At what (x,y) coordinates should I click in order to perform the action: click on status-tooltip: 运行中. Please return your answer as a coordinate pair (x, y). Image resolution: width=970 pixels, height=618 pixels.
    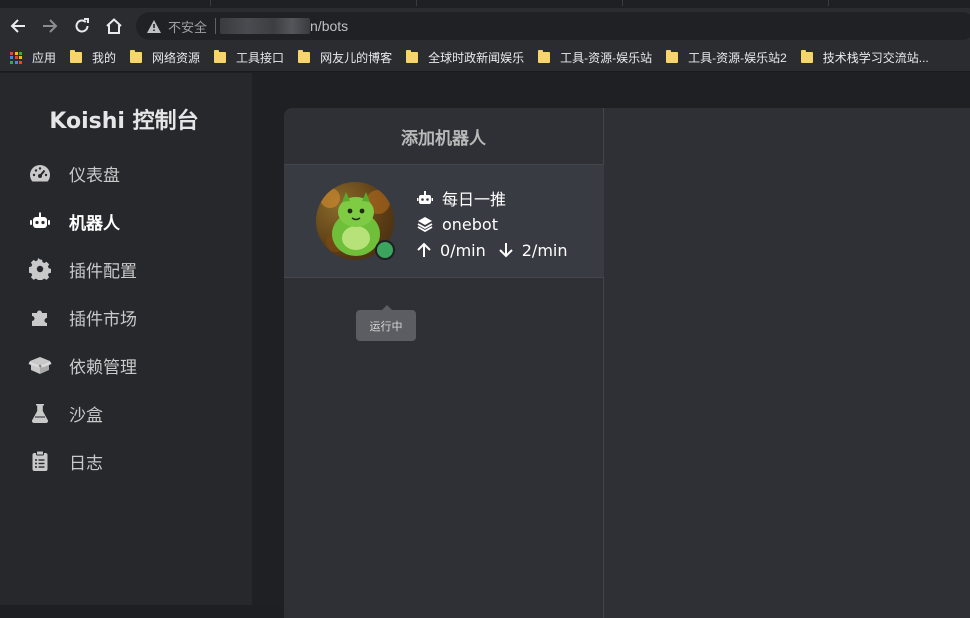
    Looking at the image, I should click on (386, 323).